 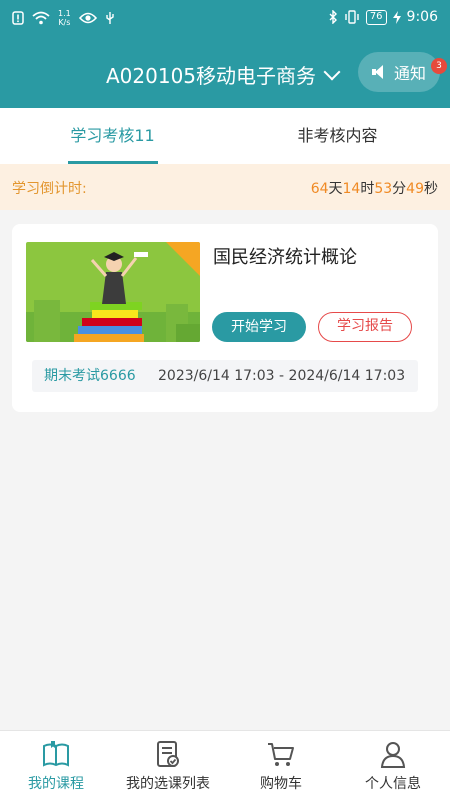 What do you see at coordinates (282, 376) in the screenshot?
I see `exam-date-range: 2023/6/14 17:03 - 2024/6/14 17:03` at bounding box center [282, 376].